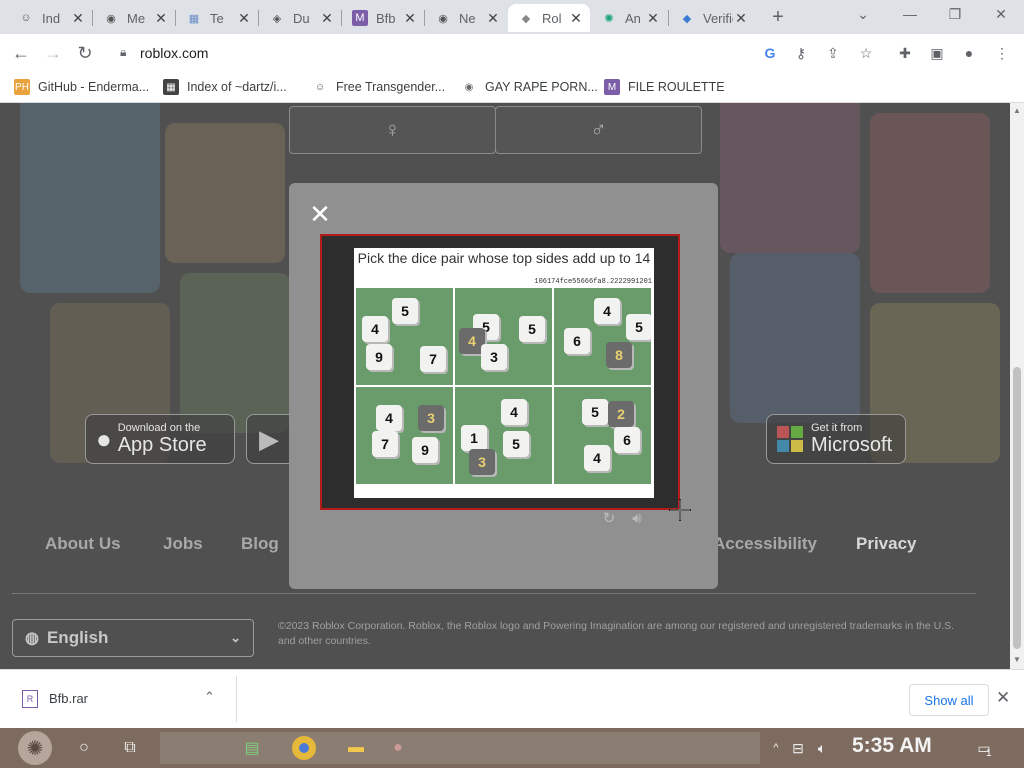  Describe the element at coordinates (1017, 508) in the screenshot. I see `scroll-thumb` at that location.